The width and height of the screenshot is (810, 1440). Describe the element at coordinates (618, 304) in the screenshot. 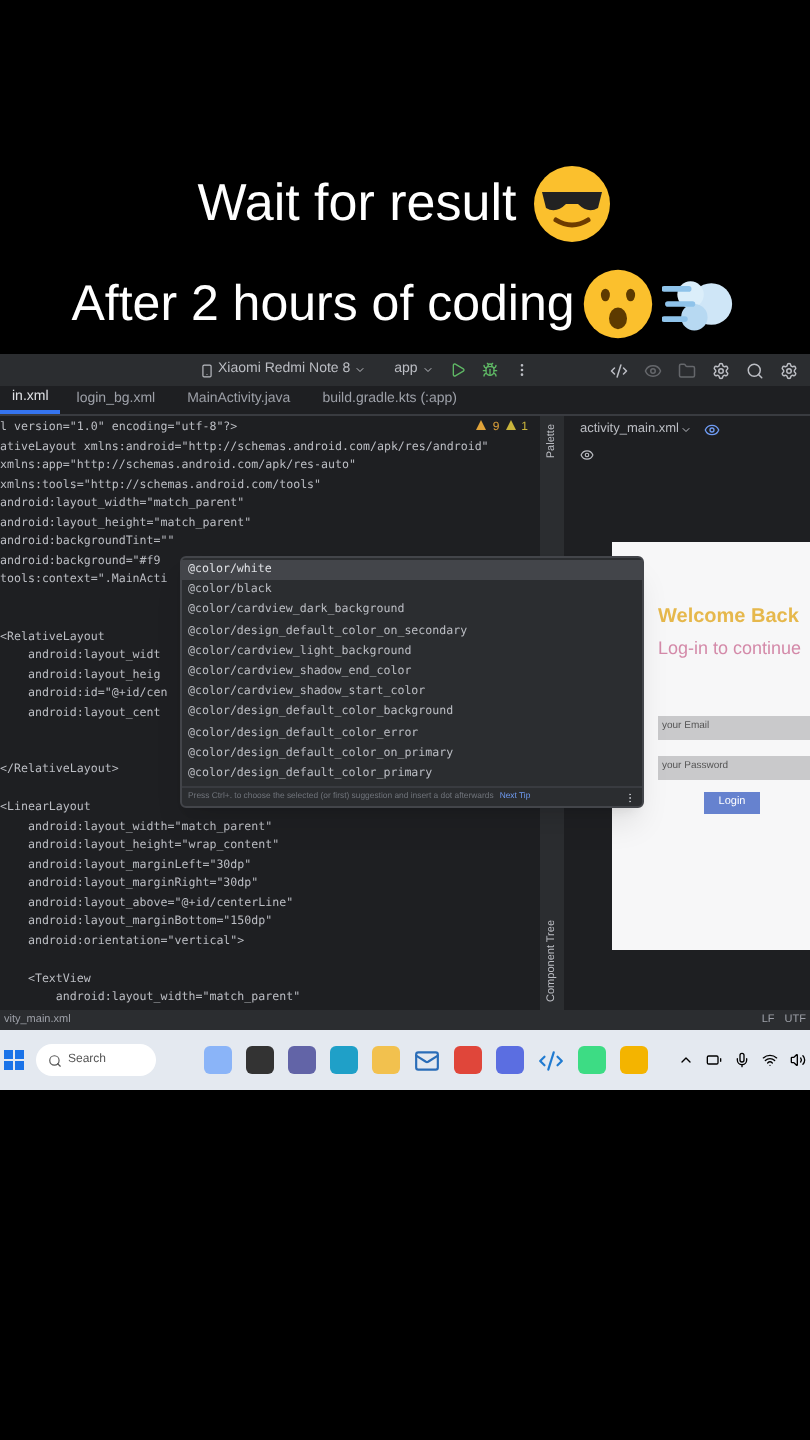

I see `surprised-face-icon` at that location.